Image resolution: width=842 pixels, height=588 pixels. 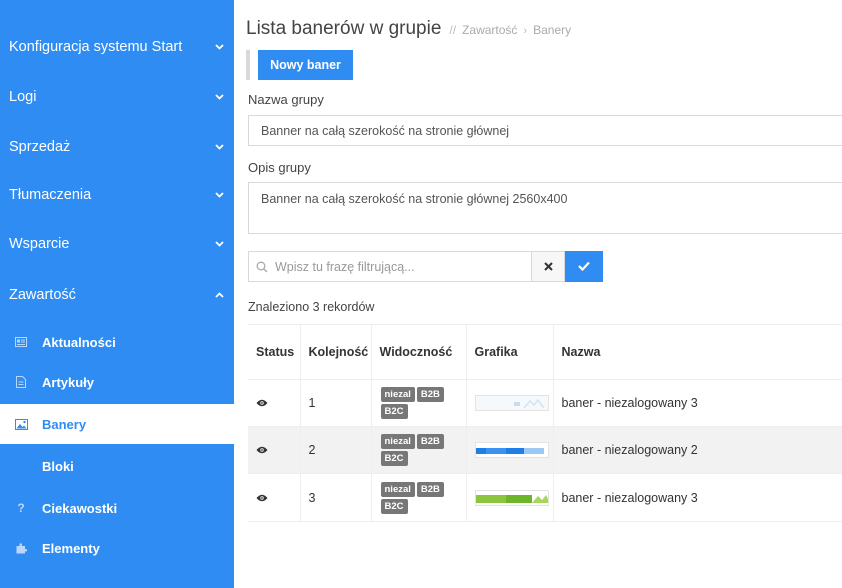 I want to click on table-row: 2 niezal B2B B2C baner - niezalogowany 2, so click(x=545, y=450).